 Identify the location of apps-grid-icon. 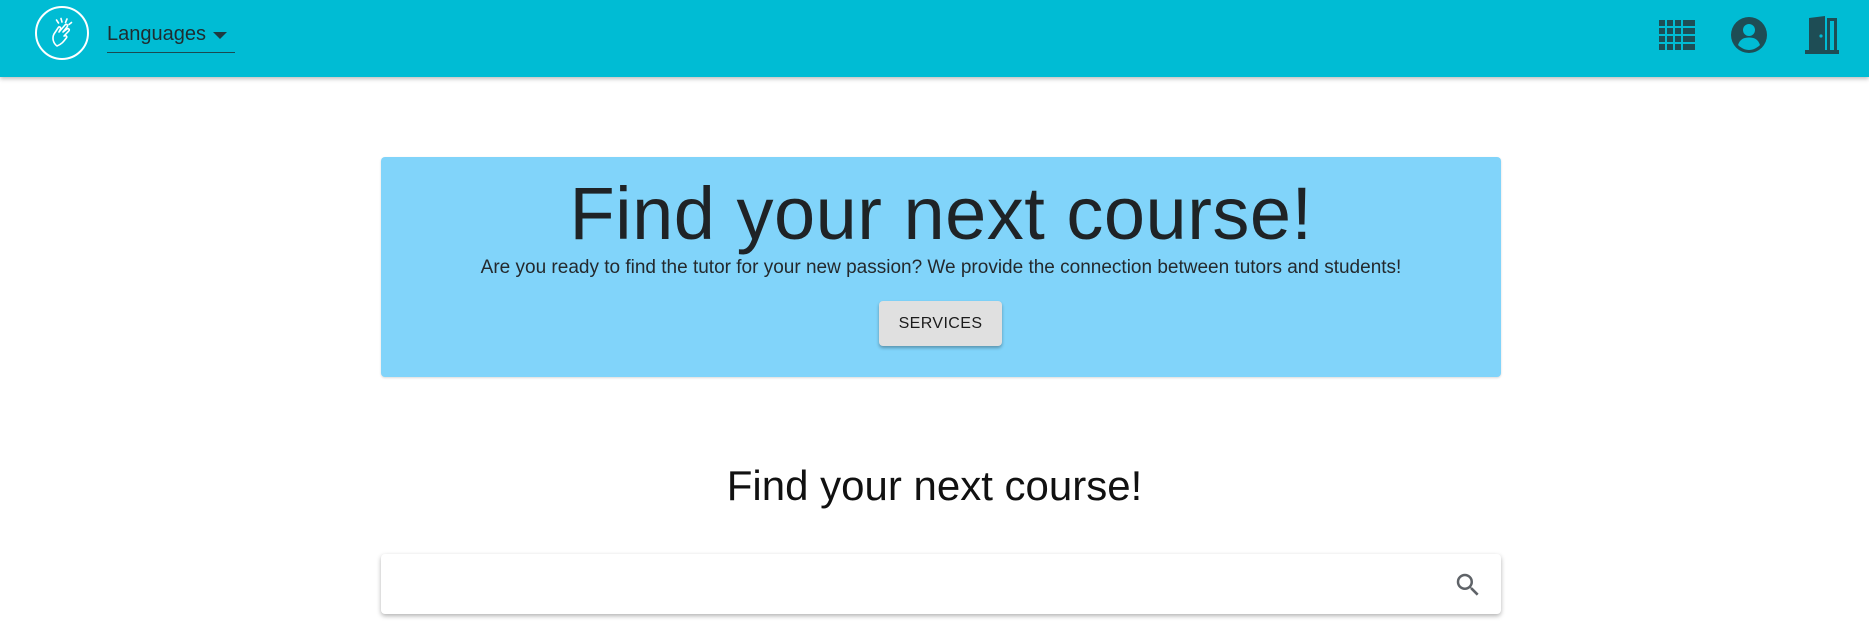
(1677, 35).